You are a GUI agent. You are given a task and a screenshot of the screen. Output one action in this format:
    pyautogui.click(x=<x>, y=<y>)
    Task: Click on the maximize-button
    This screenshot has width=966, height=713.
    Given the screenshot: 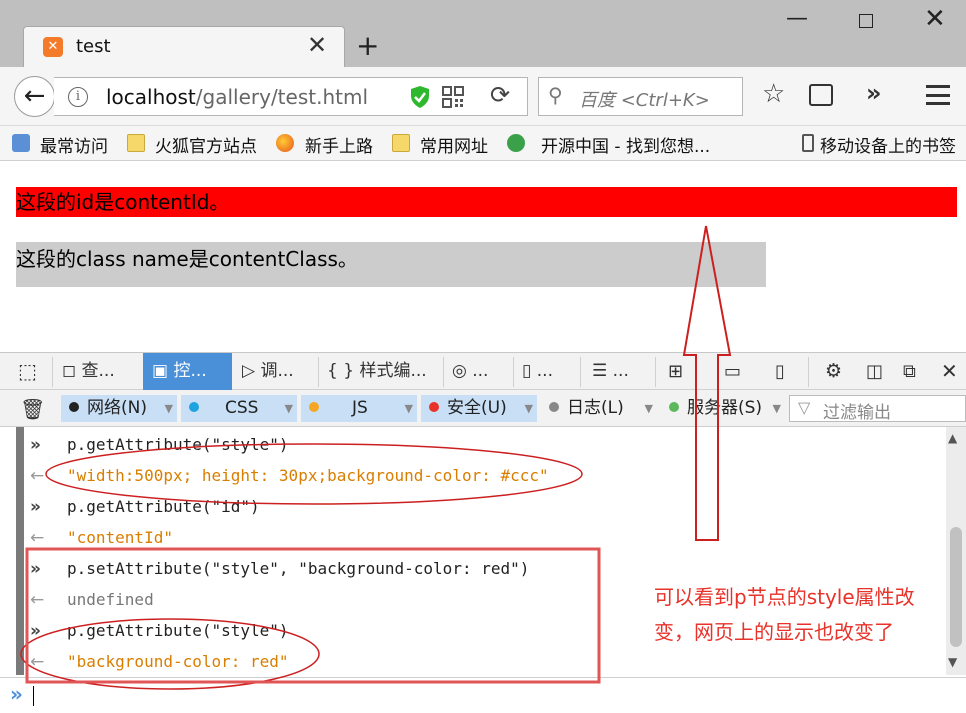 What is the action you would take?
    pyautogui.click(x=866, y=21)
    